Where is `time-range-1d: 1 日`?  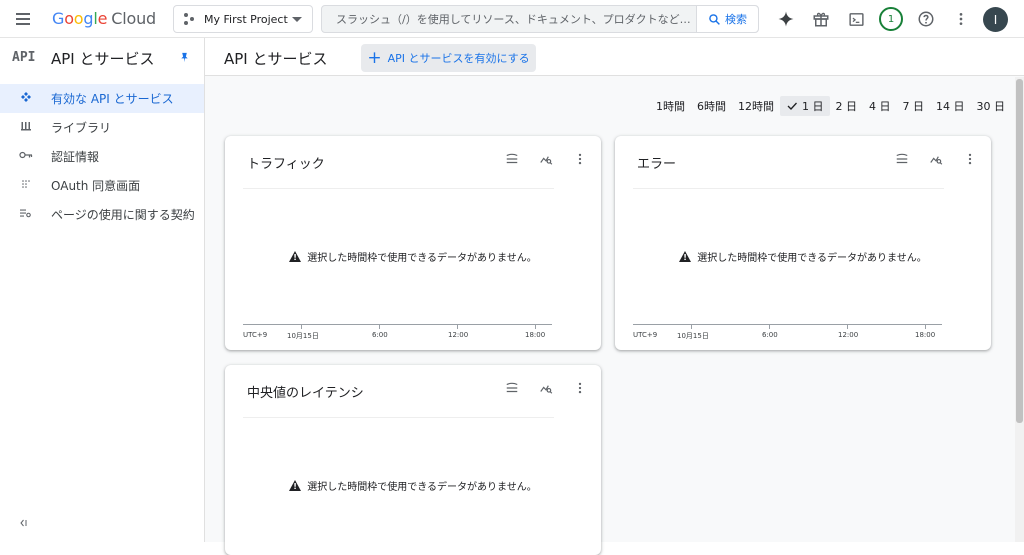
time-range-1d: 1 日 is located at coordinates (805, 106).